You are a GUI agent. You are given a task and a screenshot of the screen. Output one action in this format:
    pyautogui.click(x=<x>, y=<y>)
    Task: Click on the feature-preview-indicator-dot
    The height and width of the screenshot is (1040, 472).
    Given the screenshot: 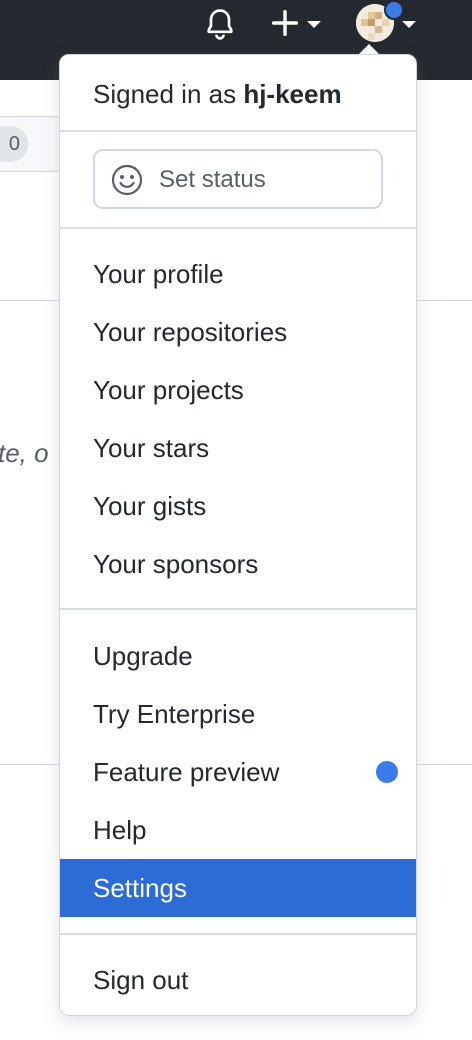 What is the action you would take?
    pyautogui.click(x=387, y=772)
    